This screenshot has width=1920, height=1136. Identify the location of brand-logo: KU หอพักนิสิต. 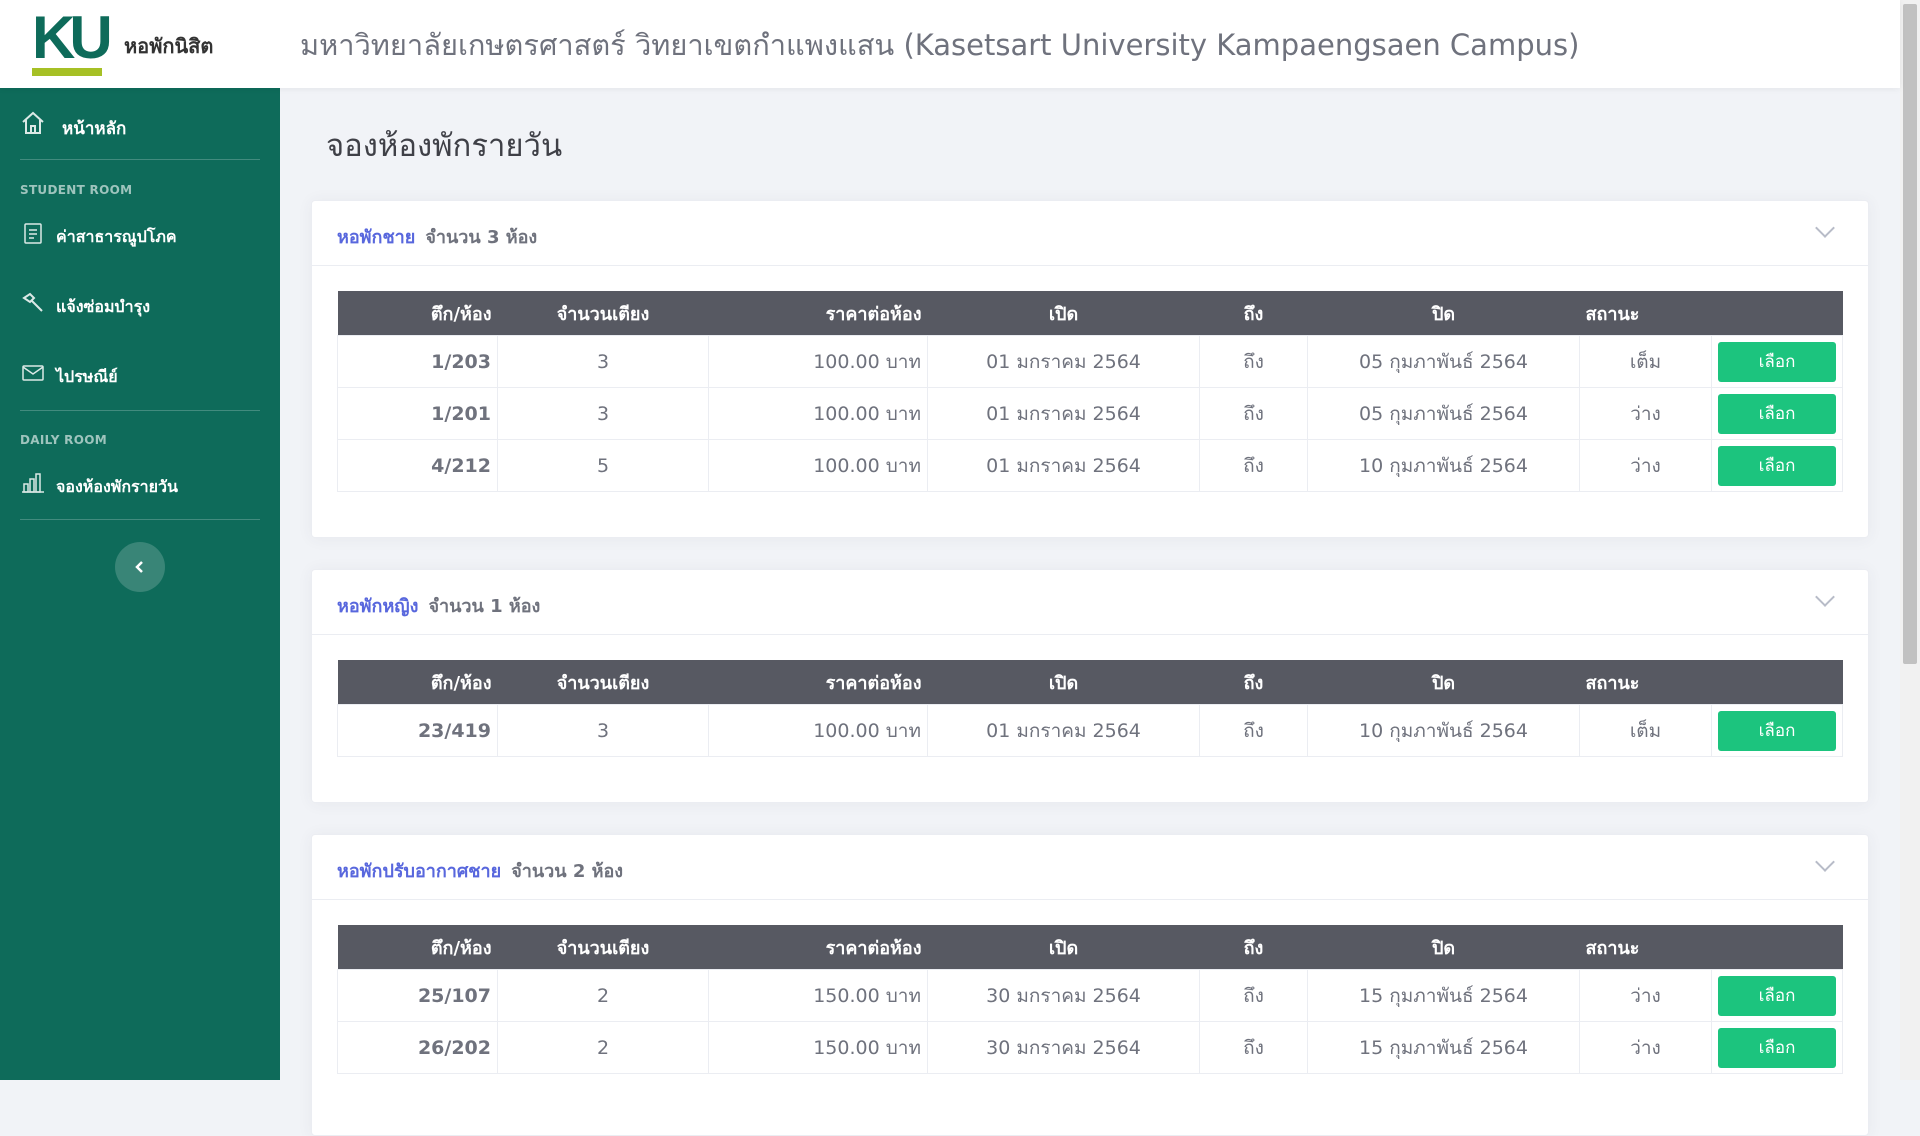
(140, 44).